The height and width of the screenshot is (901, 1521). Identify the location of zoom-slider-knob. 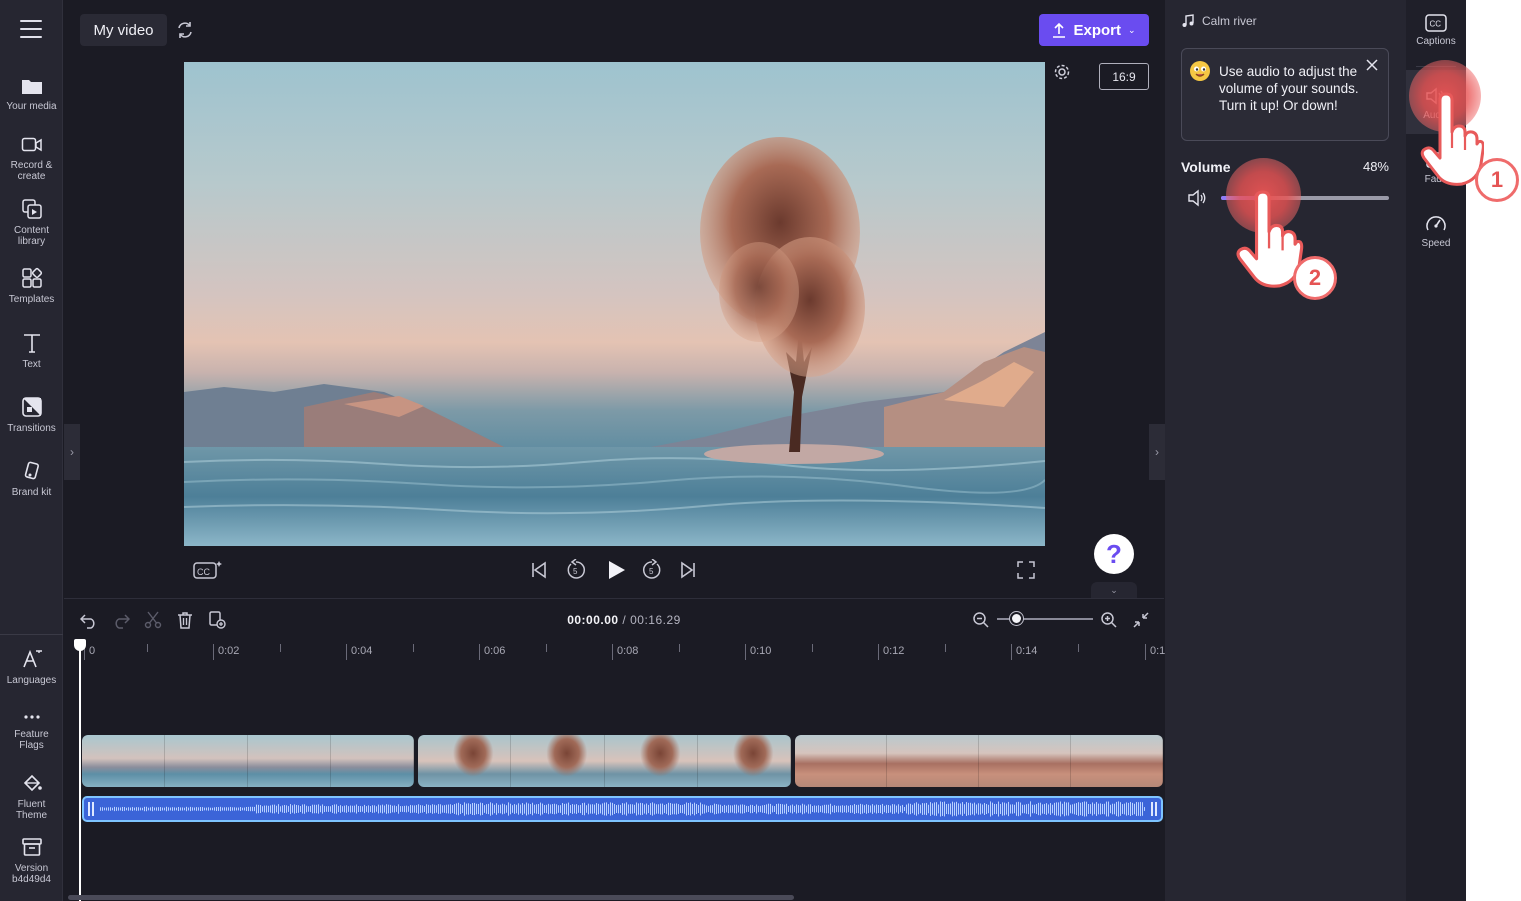
(1017, 618).